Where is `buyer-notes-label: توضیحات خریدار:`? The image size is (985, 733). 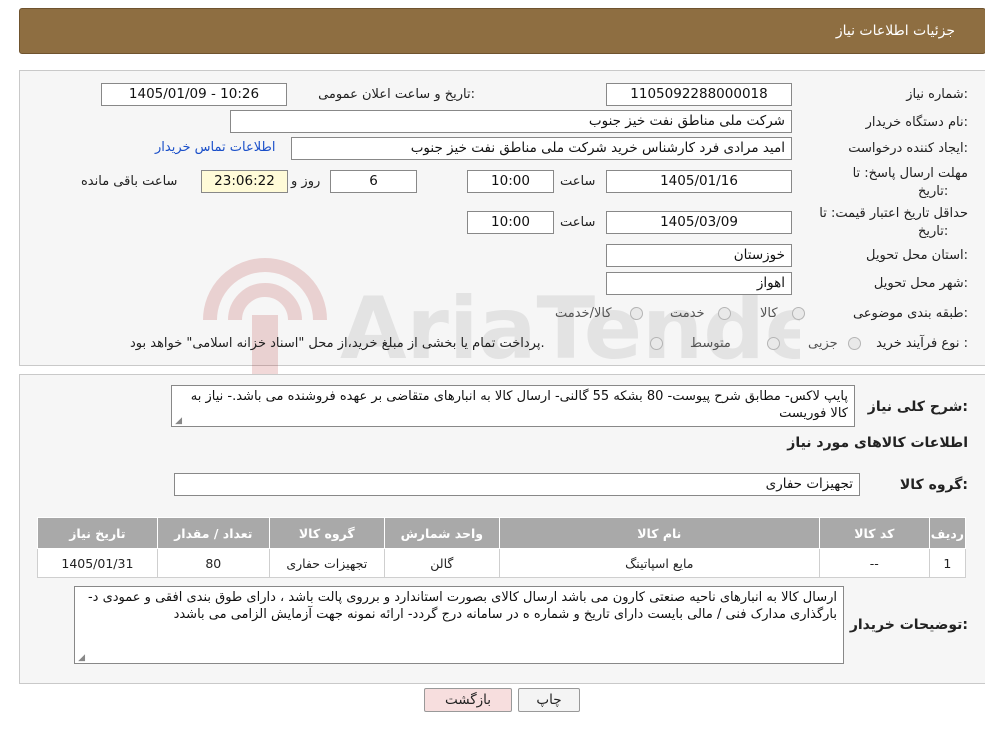 buyer-notes-label: توضیحات خریدار: is located at coordinates (908, 625).